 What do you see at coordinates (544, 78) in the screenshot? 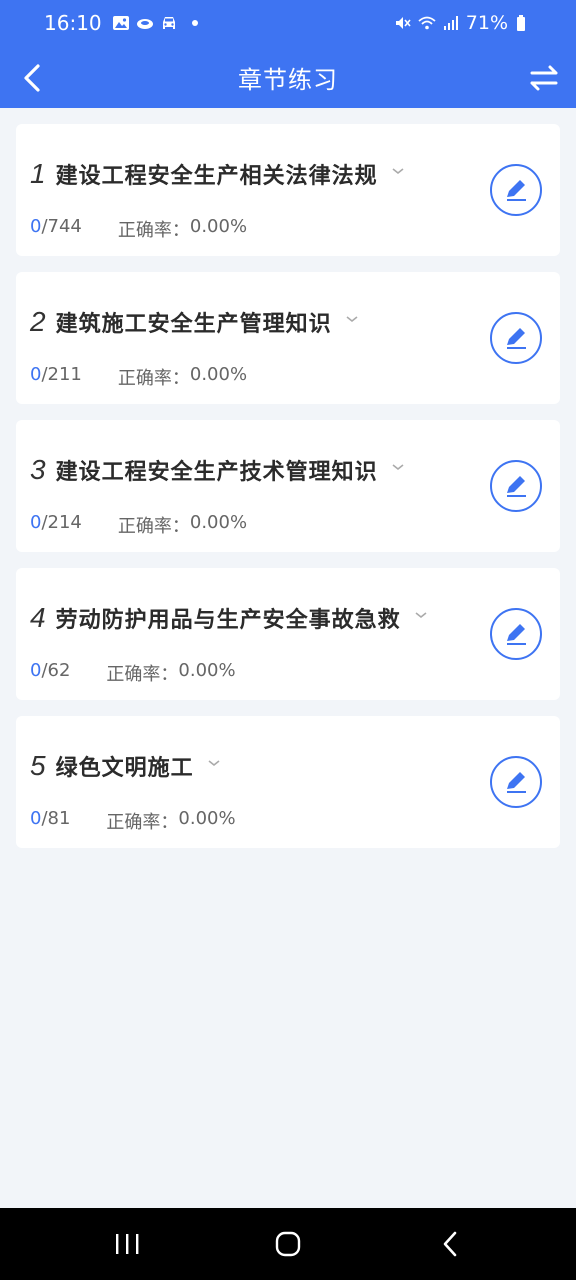
I see `switch-arrows-icon` at bounding box center [544, 78].